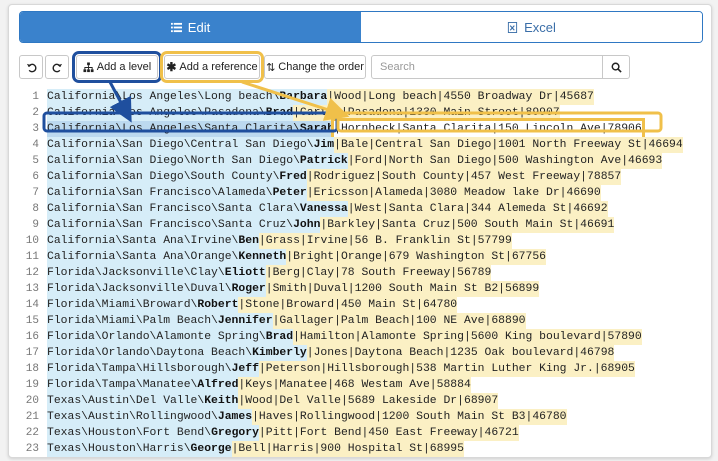 The height and width of the screenshot is (461, 718). What do you see at coordinates (199, 27) in the screenshot?
I see `tab-edit-label: Edit` at bounding box center [199, 27].